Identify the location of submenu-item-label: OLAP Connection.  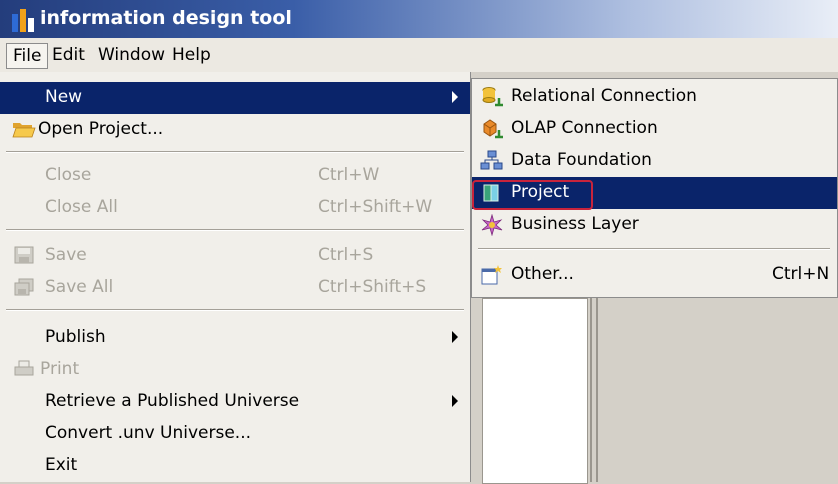
(584, 128).